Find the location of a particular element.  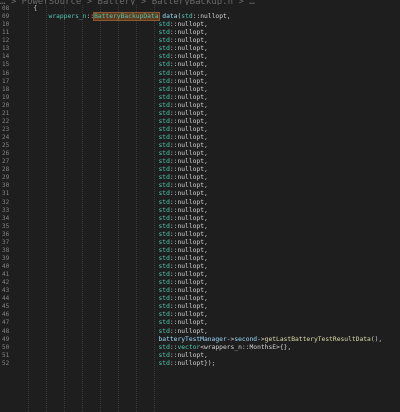

code-line: 52 std::nullopt}); is located at coordinates (200, 364).